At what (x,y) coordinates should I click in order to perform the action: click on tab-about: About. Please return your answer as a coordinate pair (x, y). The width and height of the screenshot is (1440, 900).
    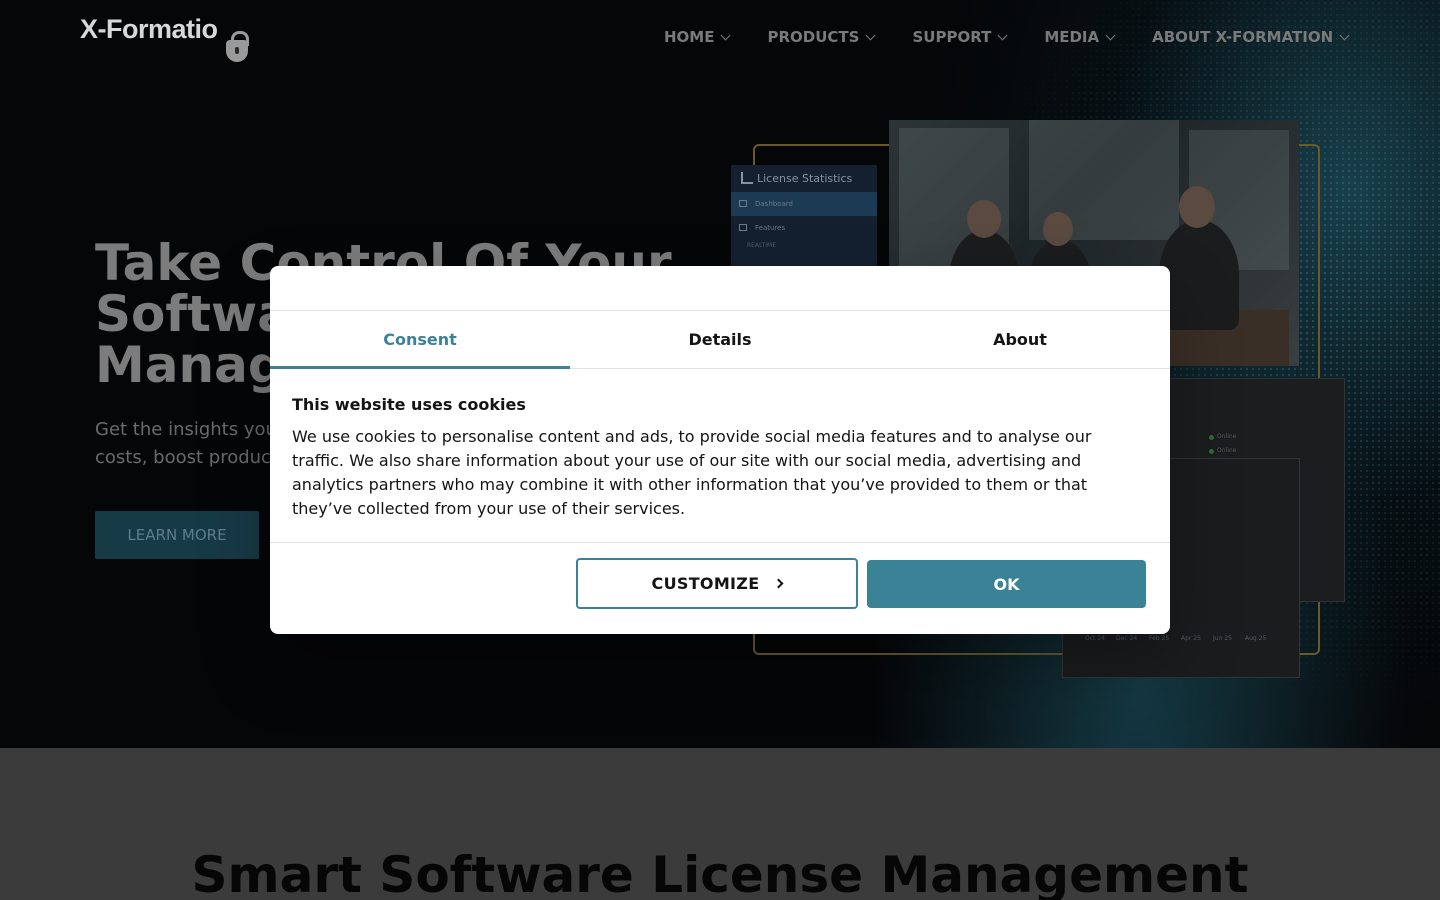
    Looking at the image, I should click on (1020, 339).